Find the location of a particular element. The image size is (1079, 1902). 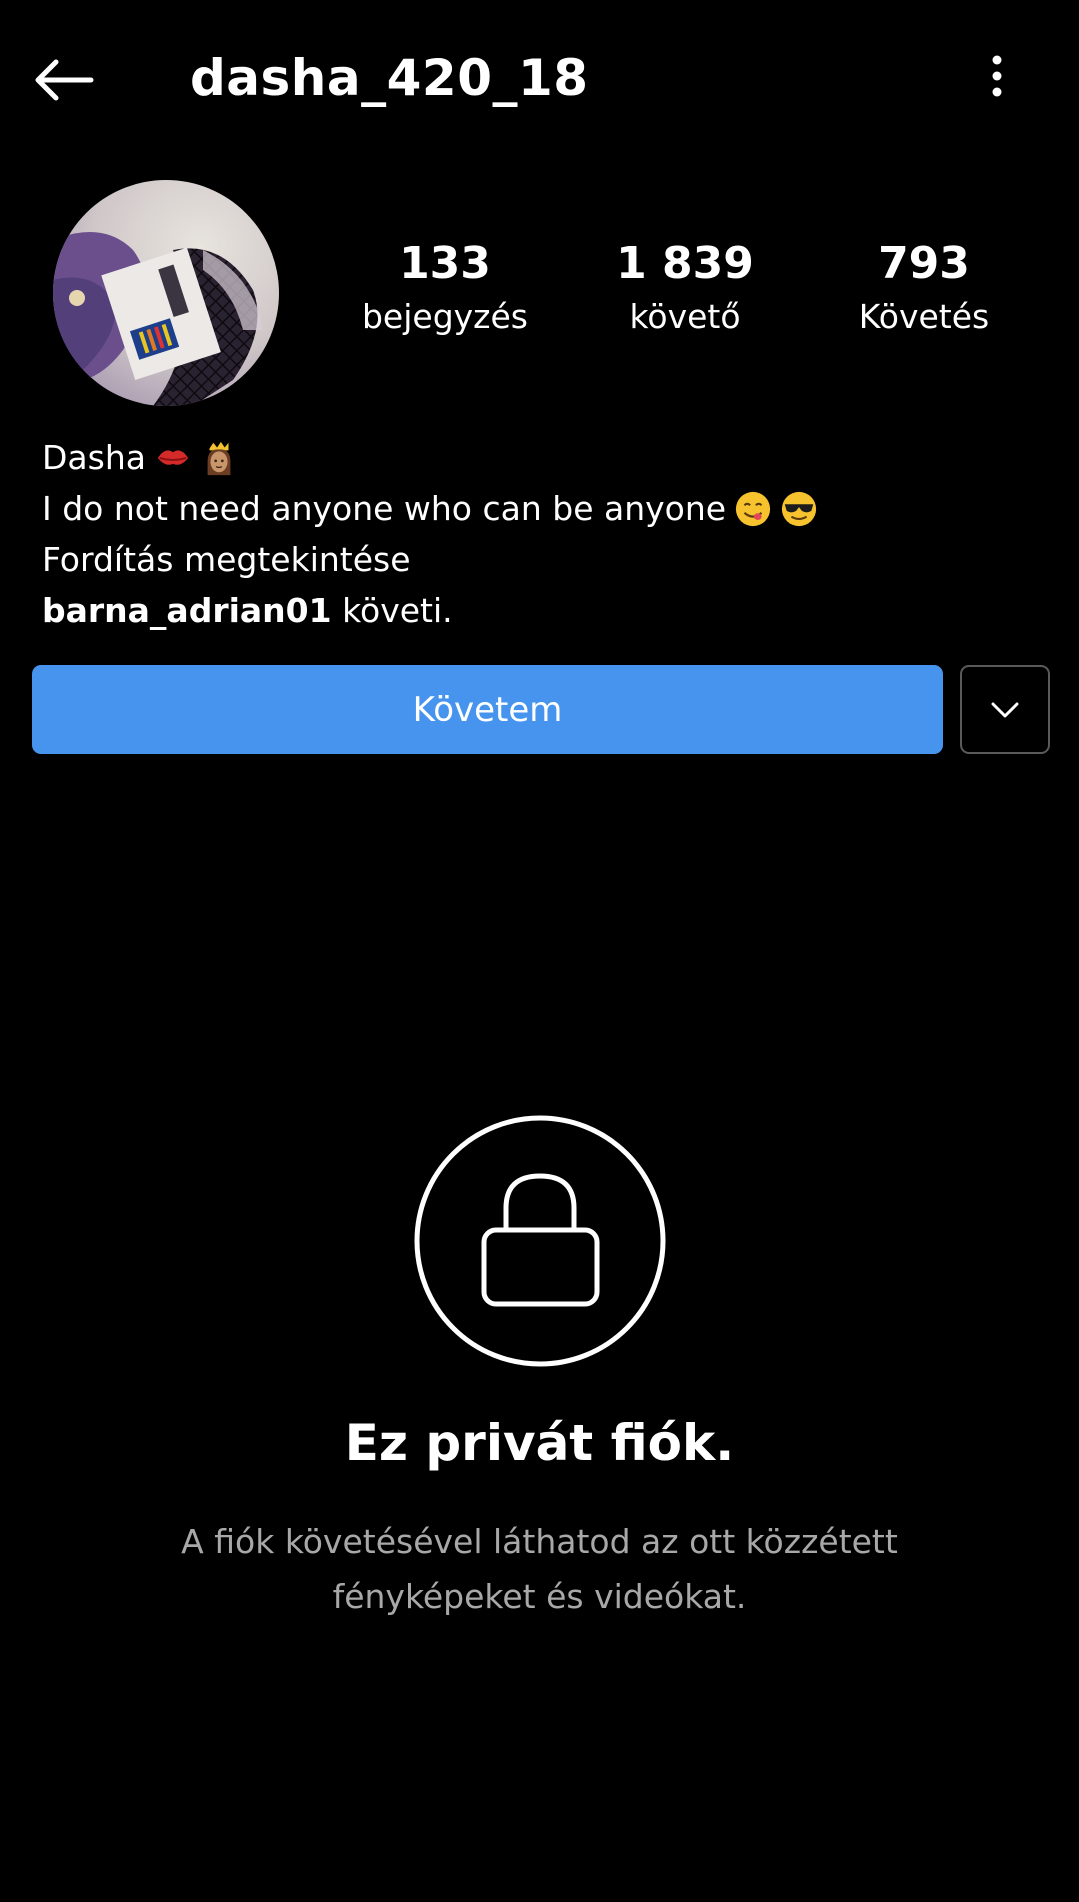

followed-by-suffix: követi. is located at coordinates (392, 610).